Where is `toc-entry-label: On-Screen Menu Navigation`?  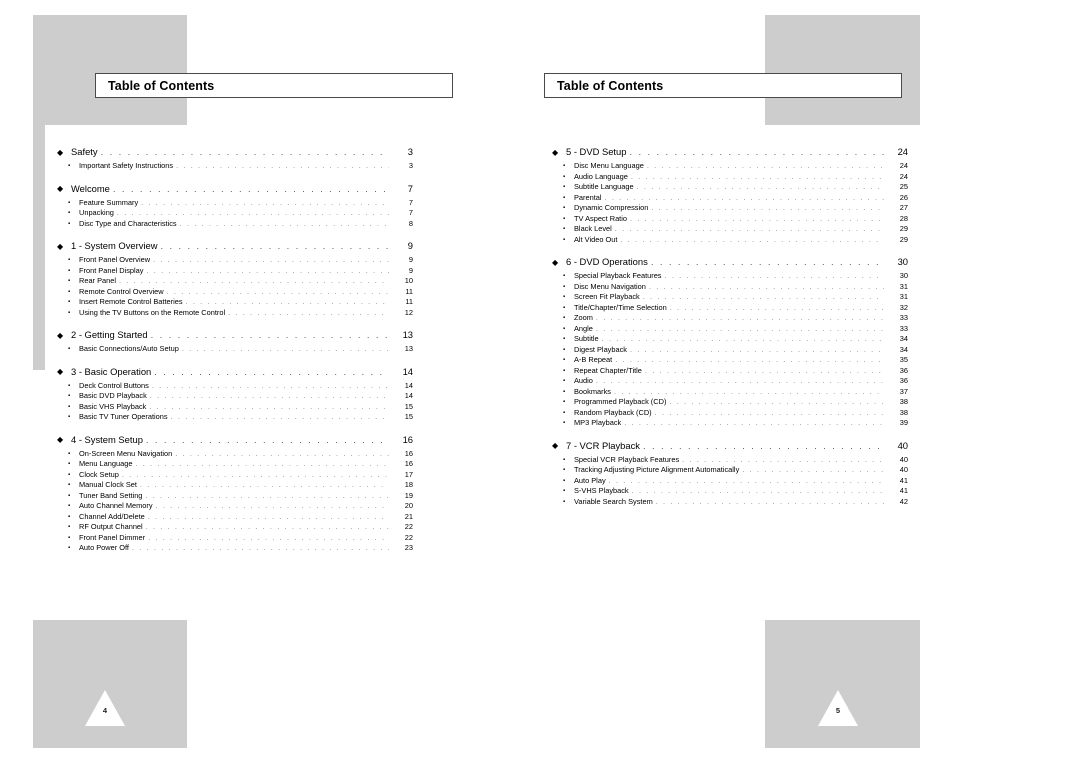 toc-entry-label: On-Screen Menu Navigation is located at coordinates (126, 453).